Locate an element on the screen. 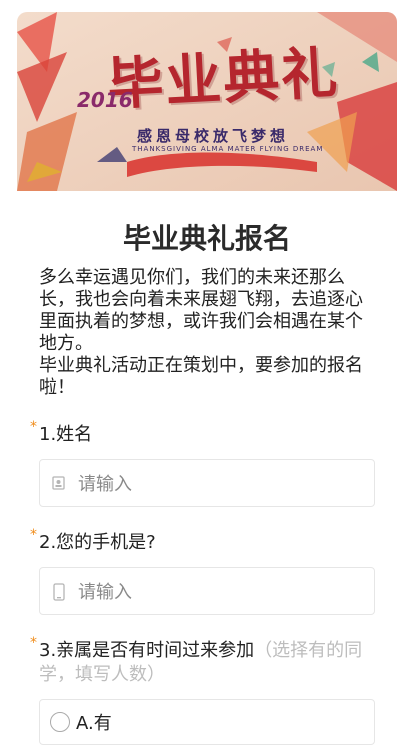 The height and width of the screenshot is (745, 415). phone-input: 请输入 is located at coordinates (207, 591).